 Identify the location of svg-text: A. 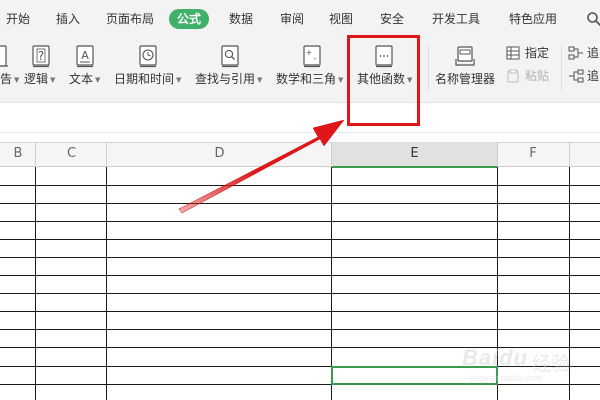
(85, 55).